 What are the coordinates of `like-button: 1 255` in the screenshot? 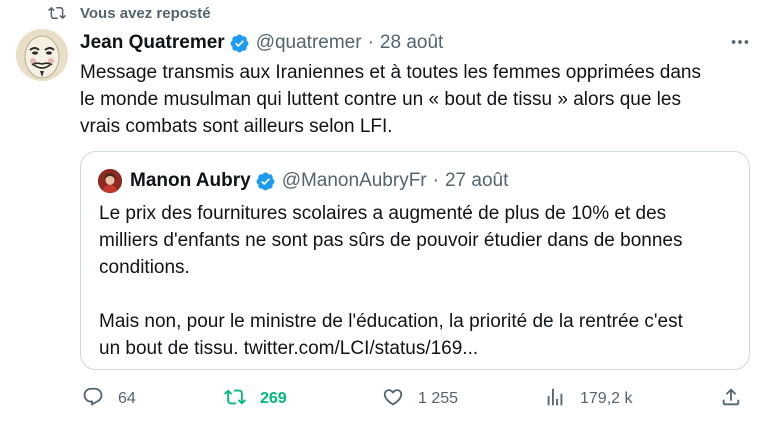 It's located at (420, 399).